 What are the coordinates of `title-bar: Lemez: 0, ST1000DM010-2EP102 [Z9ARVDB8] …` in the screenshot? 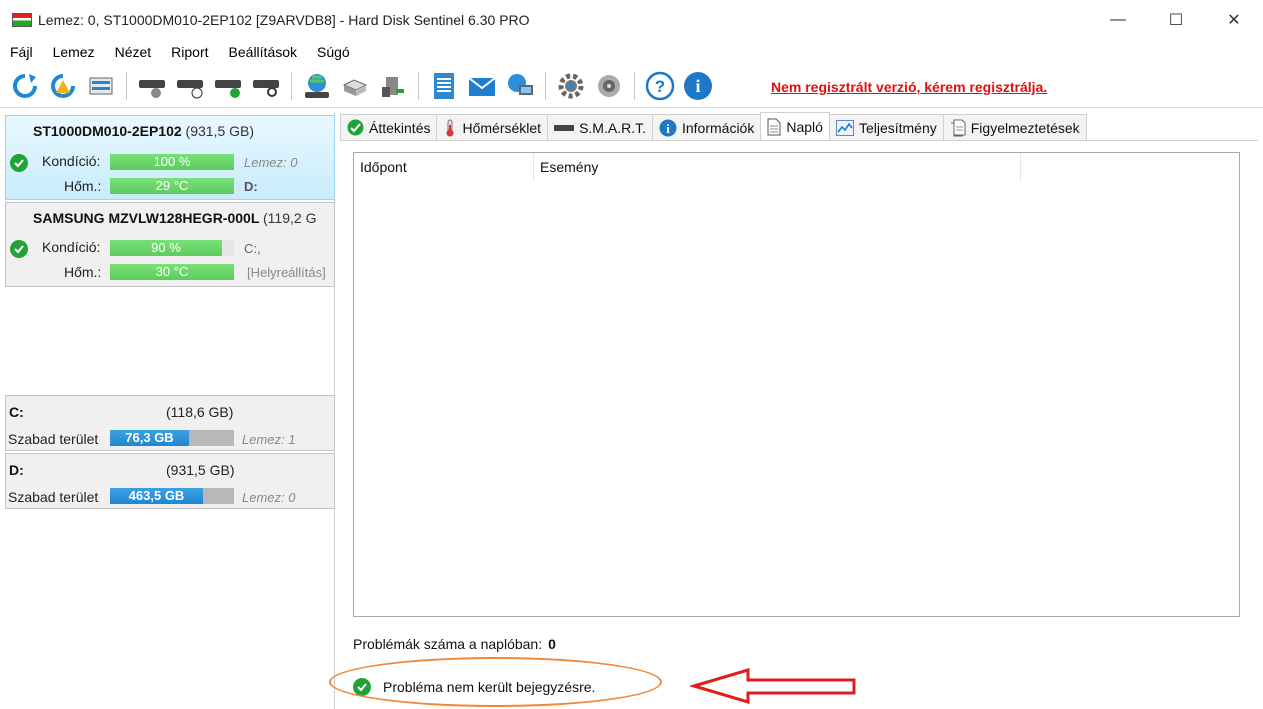 It's located at (631, 20).